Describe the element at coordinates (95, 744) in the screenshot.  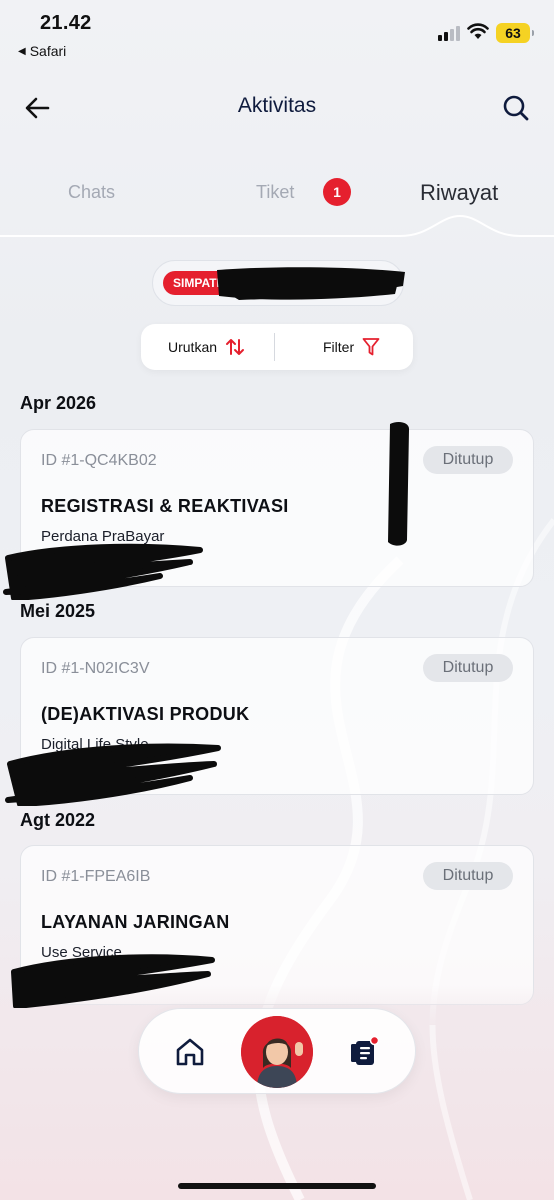
I see `ticket-subtitle: Digital Life Style` at that location.